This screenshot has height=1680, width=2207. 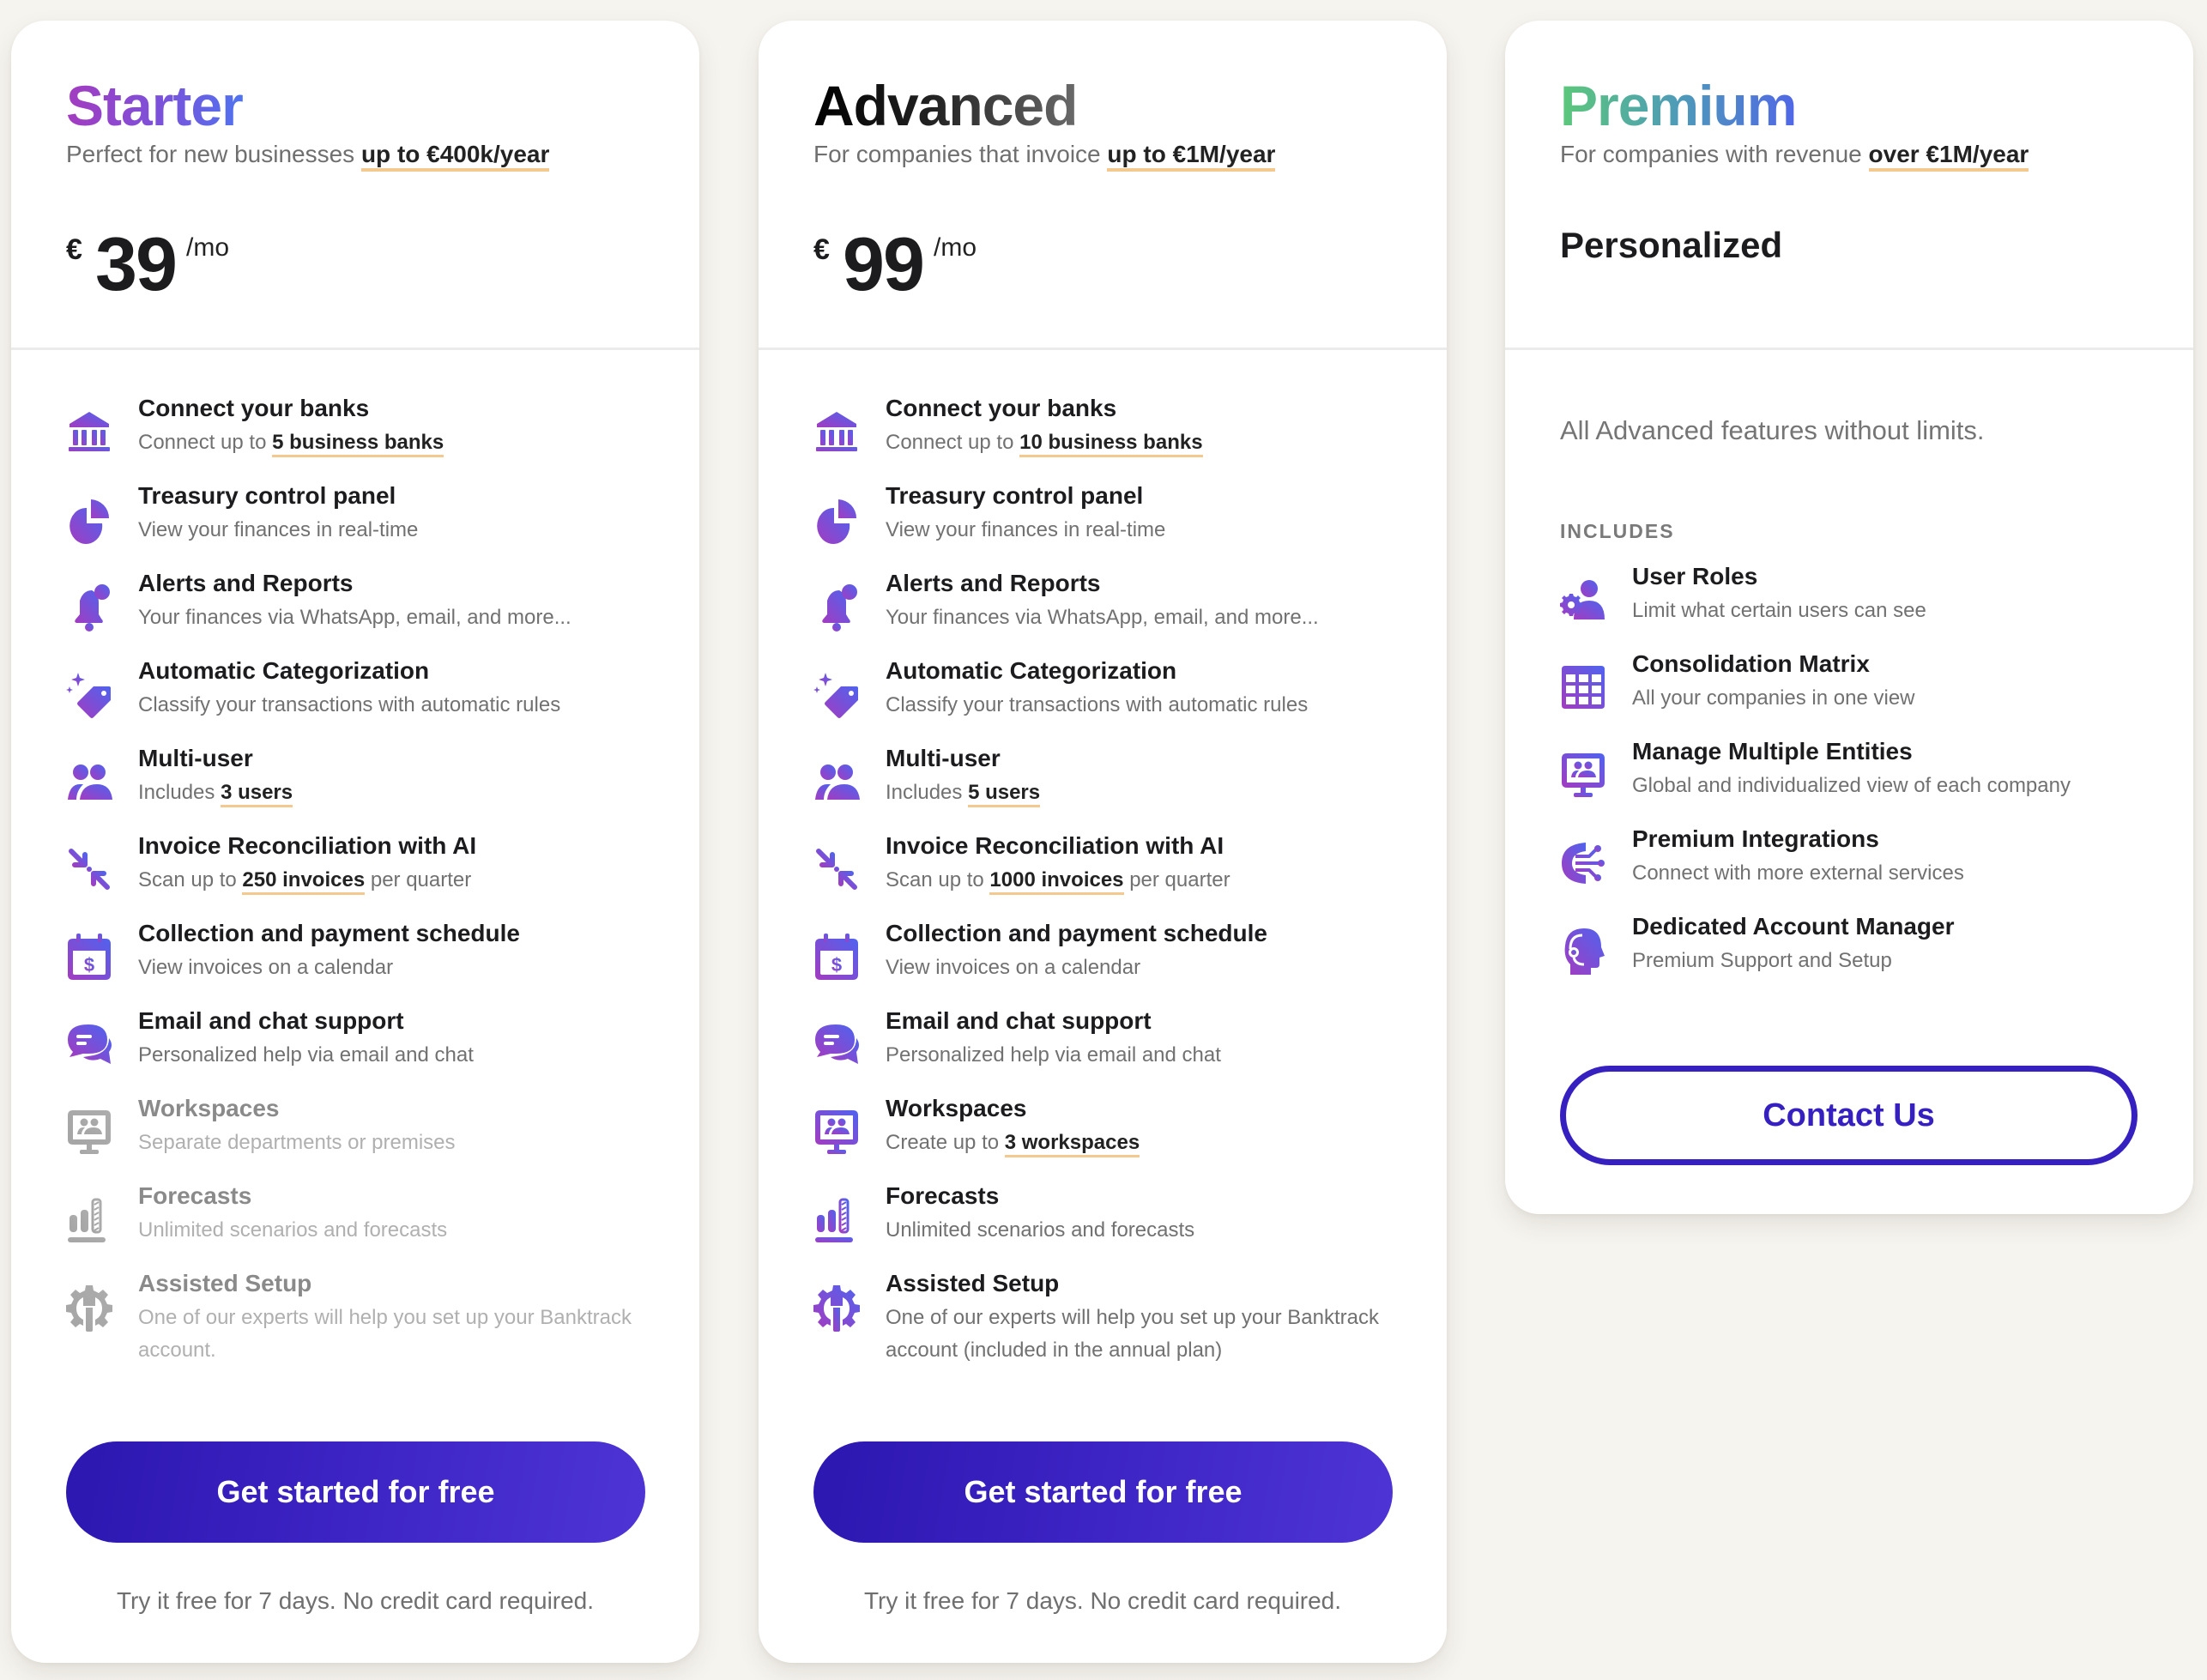 I want to click on bell-icon, so click(x=89, y=607).